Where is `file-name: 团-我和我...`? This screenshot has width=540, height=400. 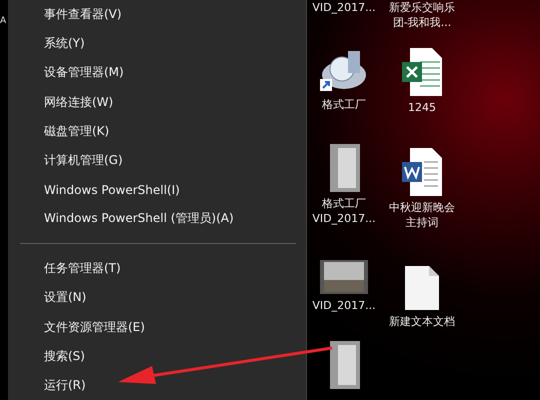
file-name: 团-我和我... is located at coordinates (422, 22).